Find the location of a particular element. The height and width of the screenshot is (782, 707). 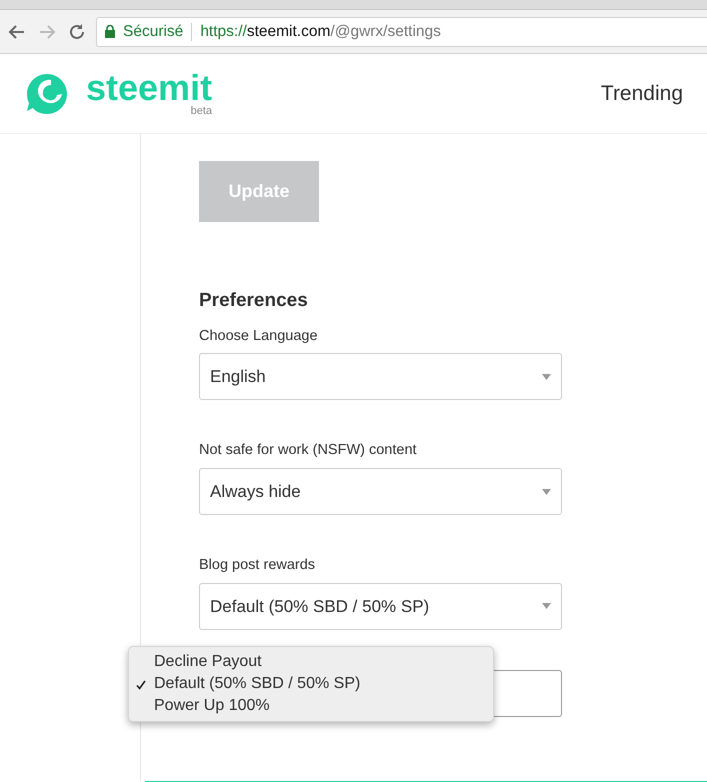

dropdown-option: Power Up 100% is located at coordinates (311, 706).